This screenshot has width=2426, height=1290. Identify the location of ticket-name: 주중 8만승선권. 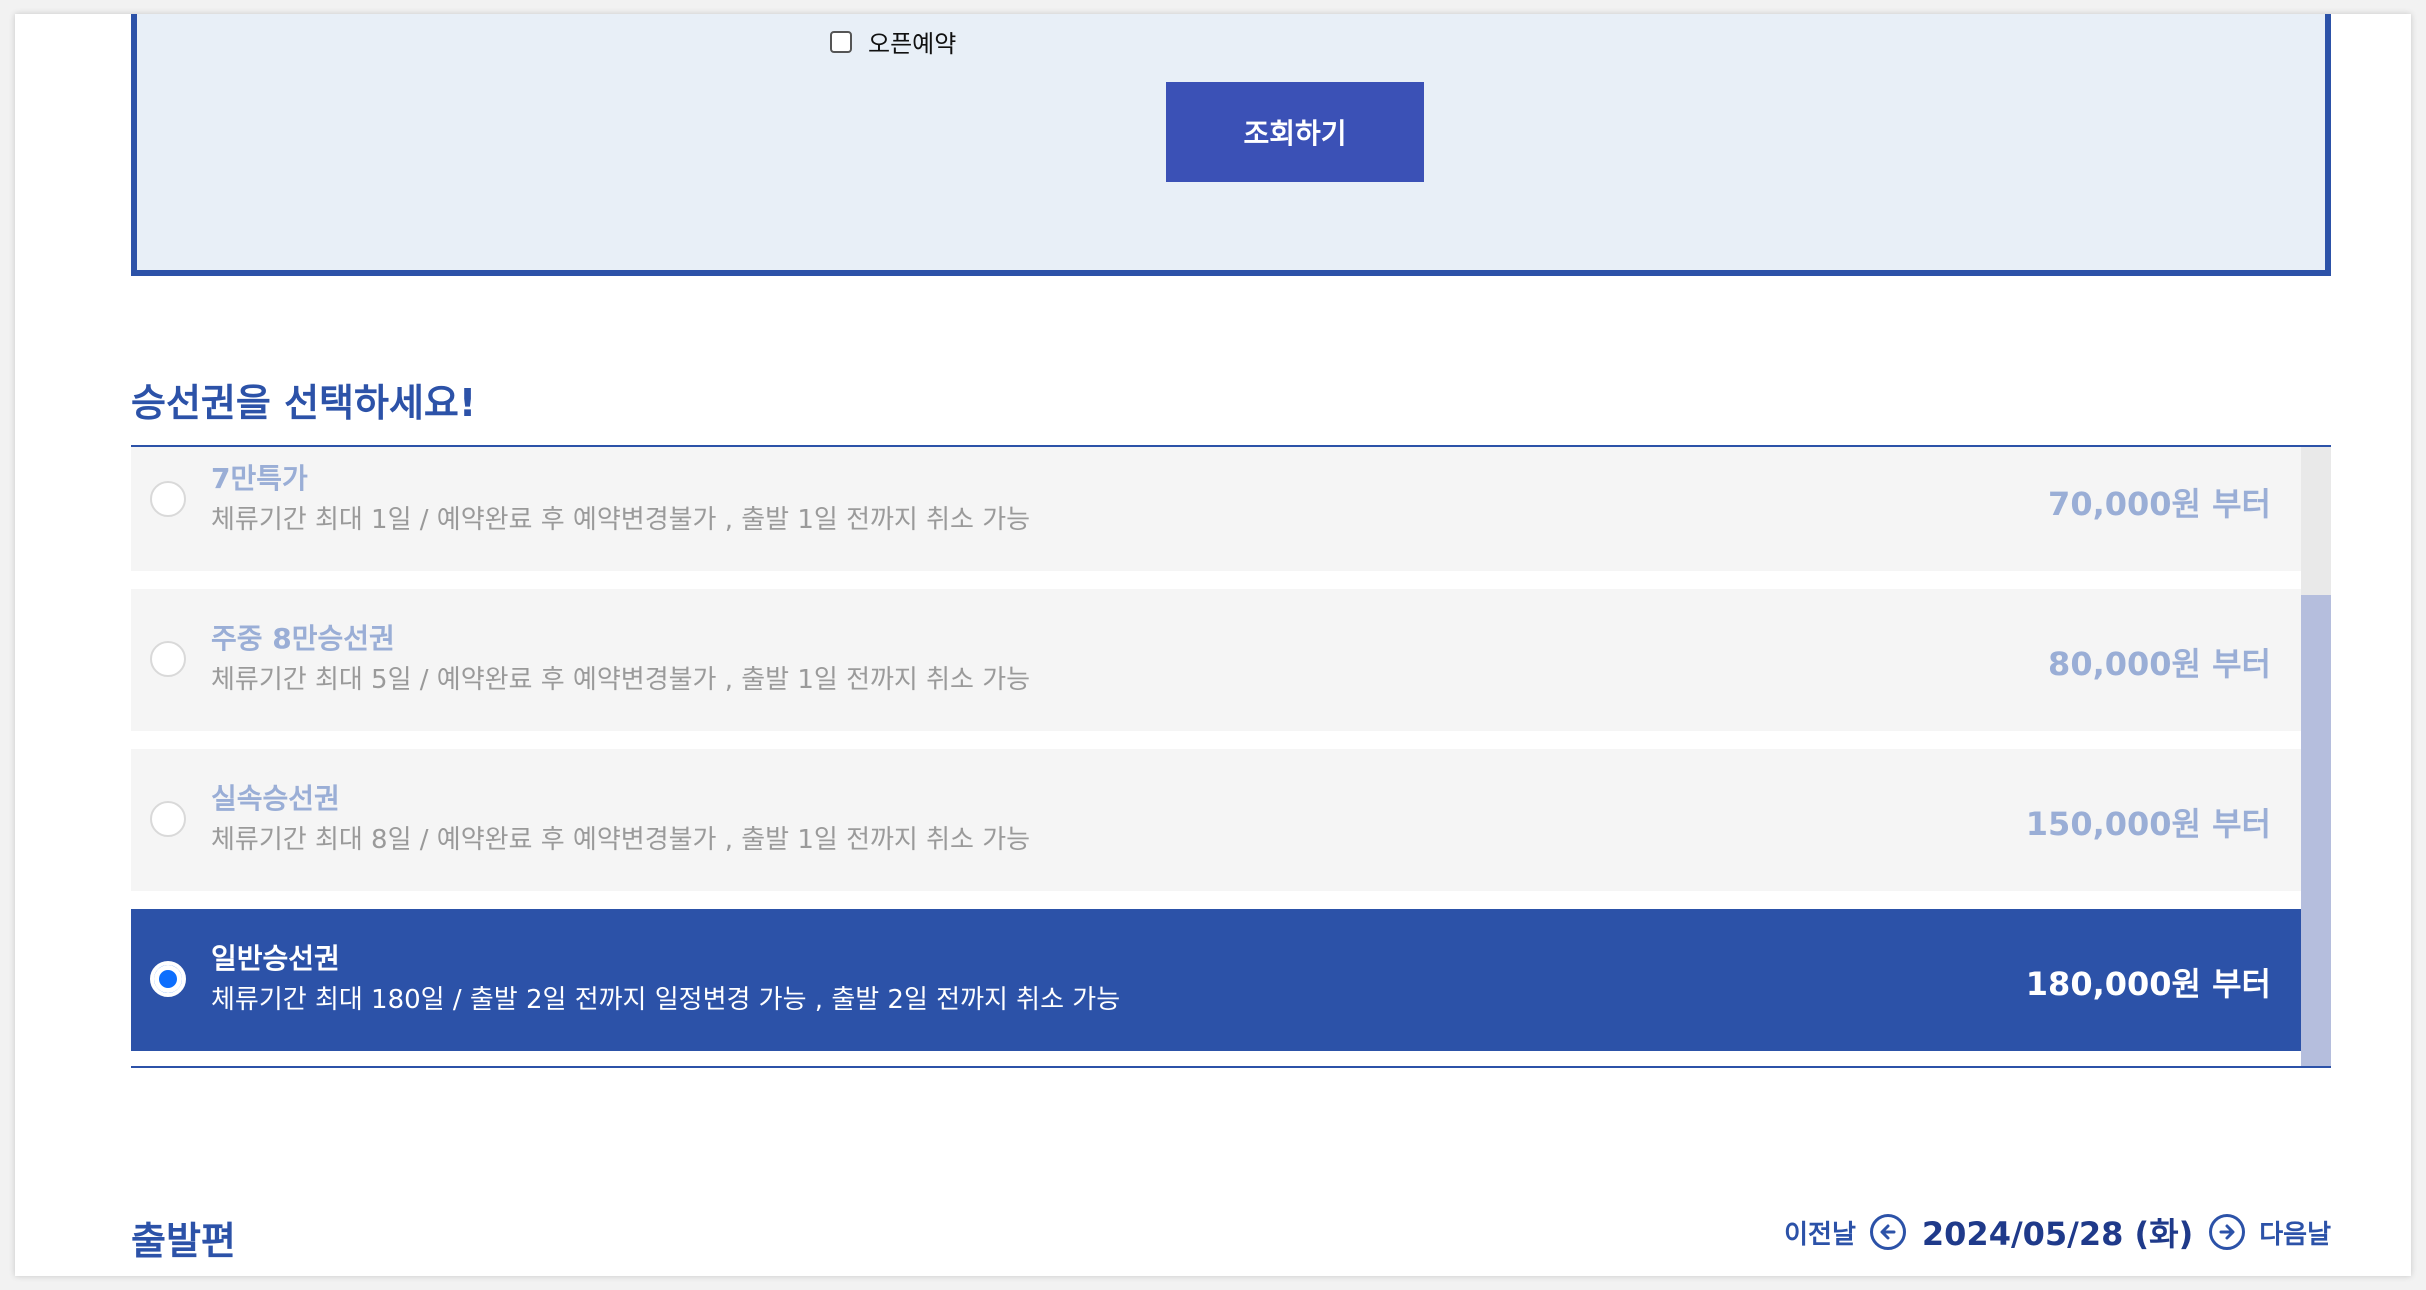
(303, 638).